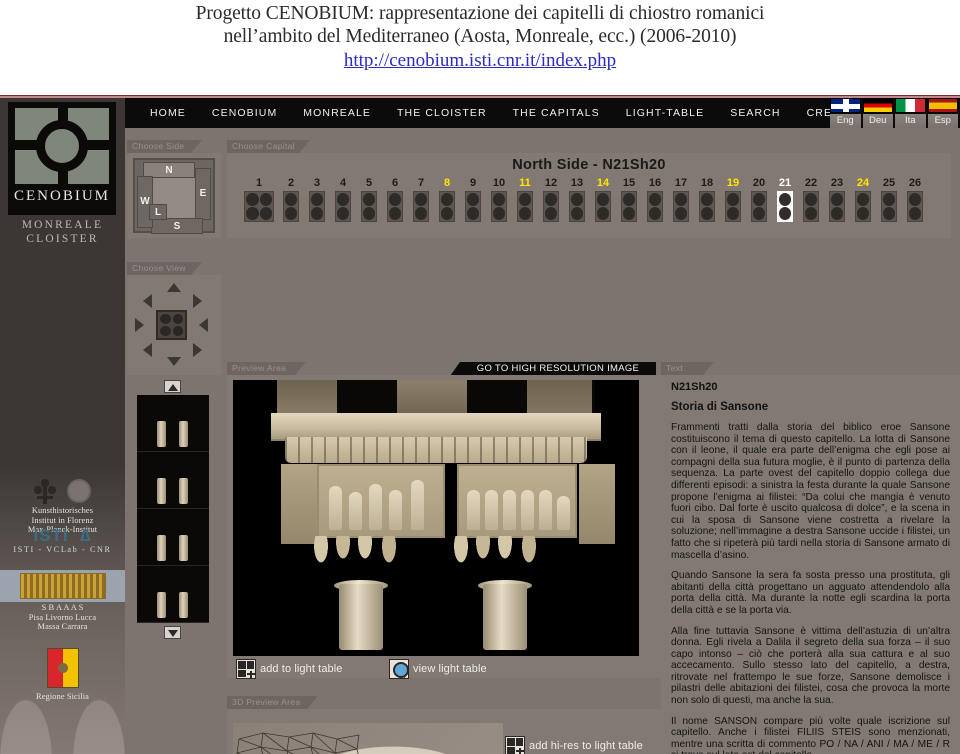 Image resolution: width=960 pixels, height=754 pixels. What do you see at coordinates (553, 369) in the screenshot?
I see `go-to-high-resolution-image-button: GO TO HIGH RESOLUTION IMAGE` at bounding box center [553, 369].